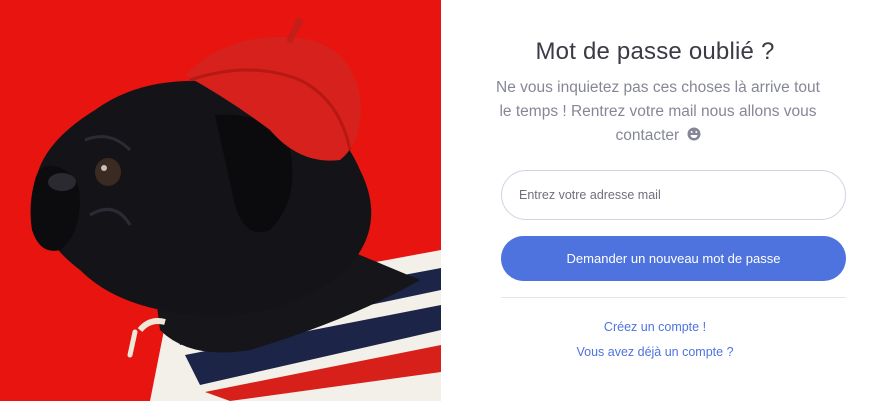  Describe the element at coordinates (694, 134) in the screenshot. I see `grinning-face-icon` at that location.